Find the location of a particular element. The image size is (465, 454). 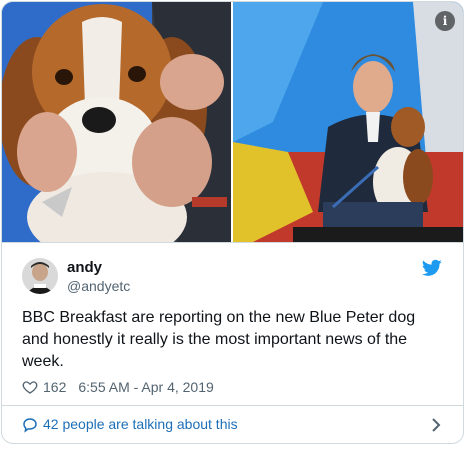

heart-icon is located at coordinates (30, 387).